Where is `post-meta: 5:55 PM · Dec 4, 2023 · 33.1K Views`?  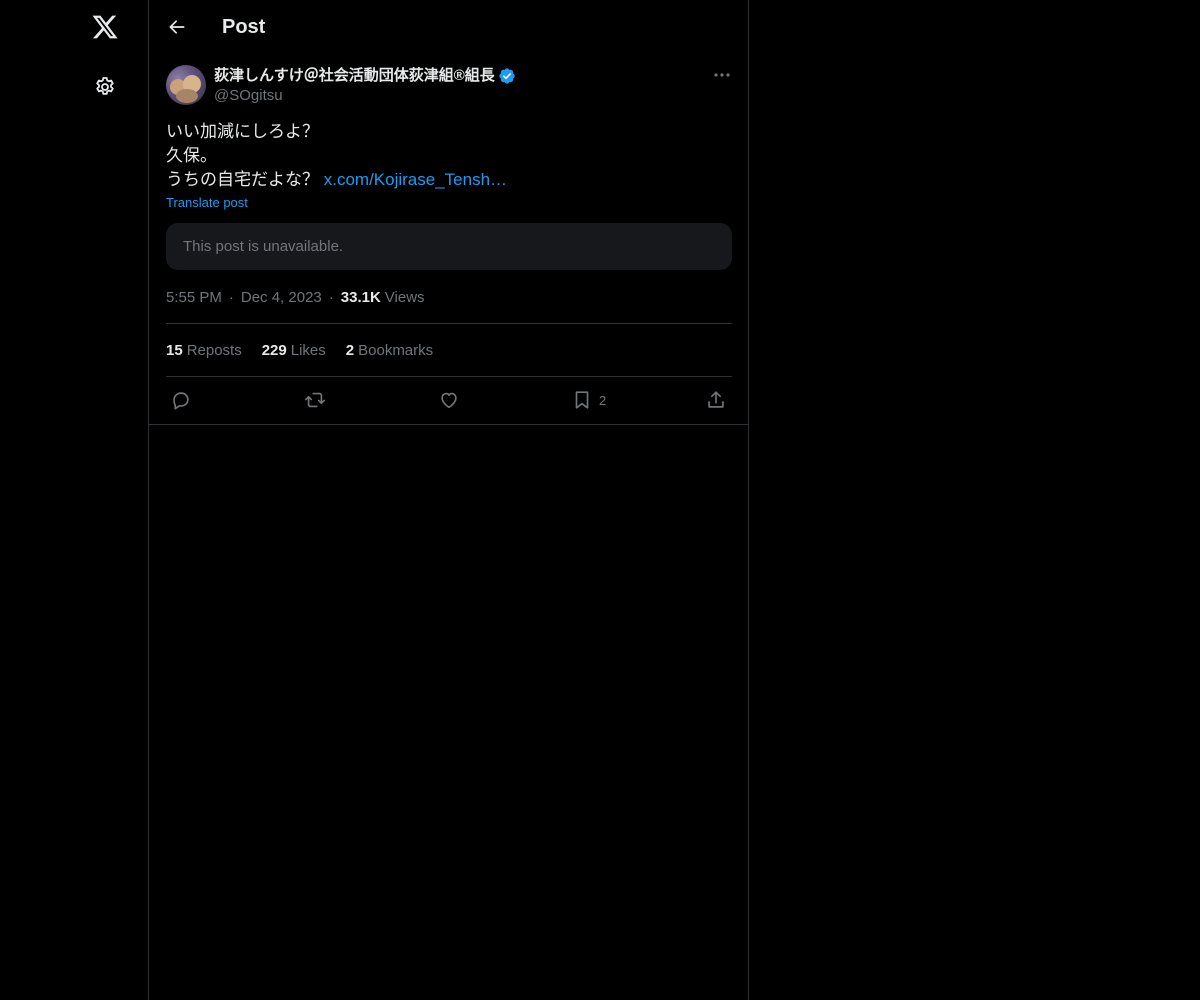
post-meta: 5:55 PM · Dec 4, 2023 · 33.1K Views is located at coordinates (295, 297).